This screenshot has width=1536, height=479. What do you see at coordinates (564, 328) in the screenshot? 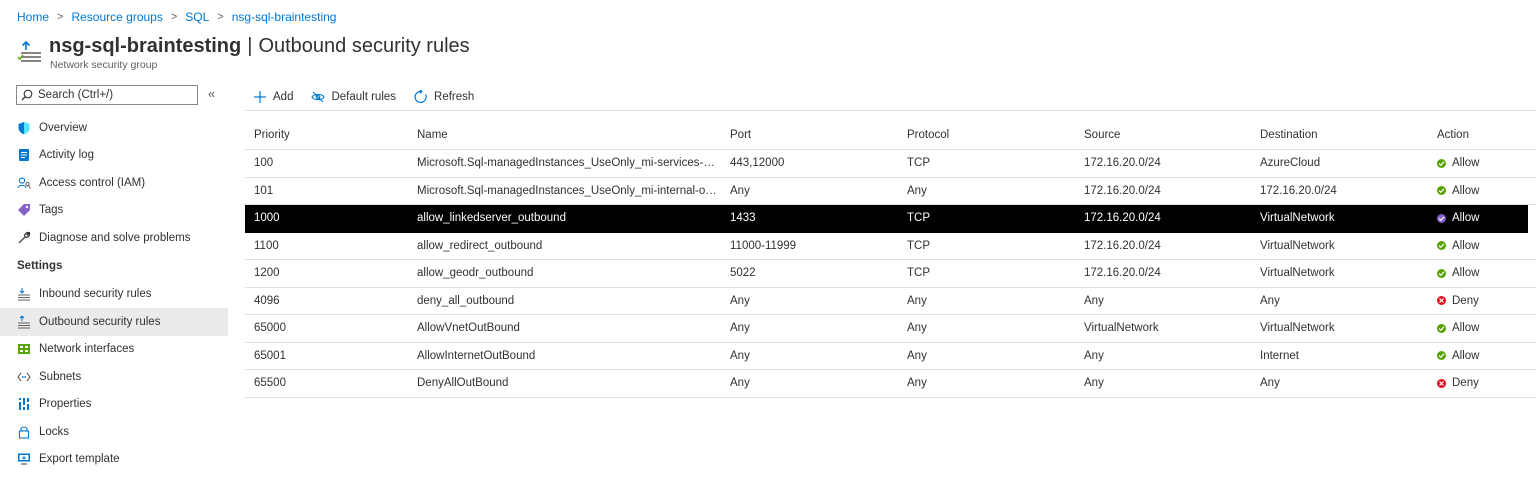
I see `cell-name: AllowVnetOutBound` at bounding box center [564, 328].